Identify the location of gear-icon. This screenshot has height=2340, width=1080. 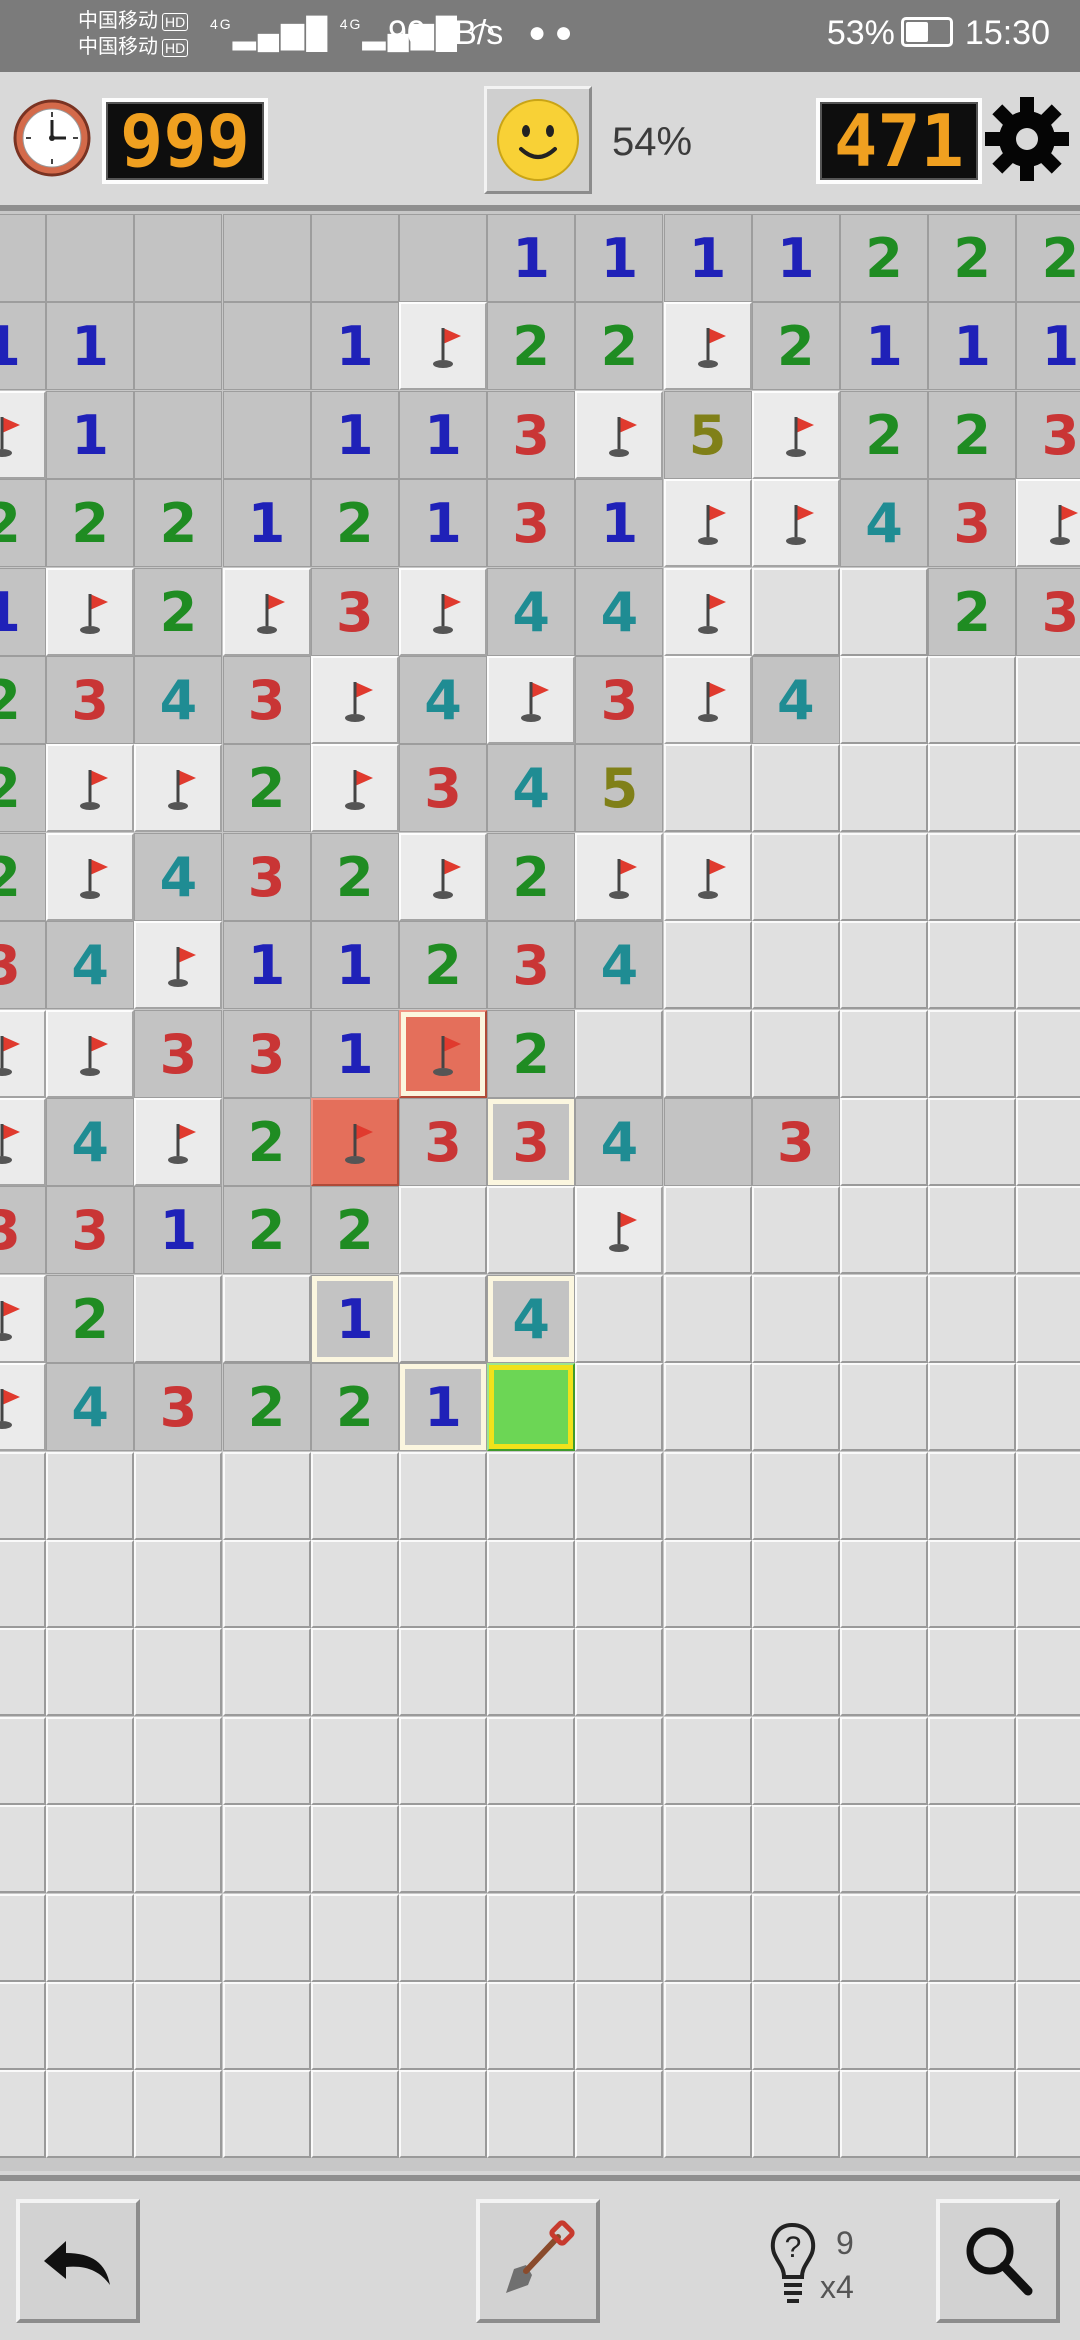
(1027, 139).